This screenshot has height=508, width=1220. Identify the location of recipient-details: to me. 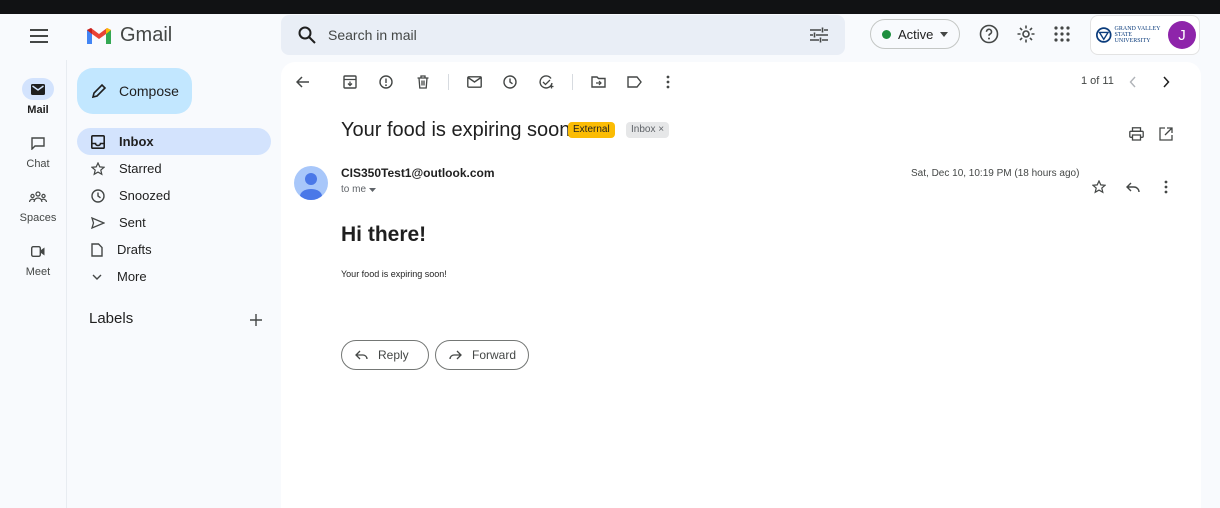
(359, 189).